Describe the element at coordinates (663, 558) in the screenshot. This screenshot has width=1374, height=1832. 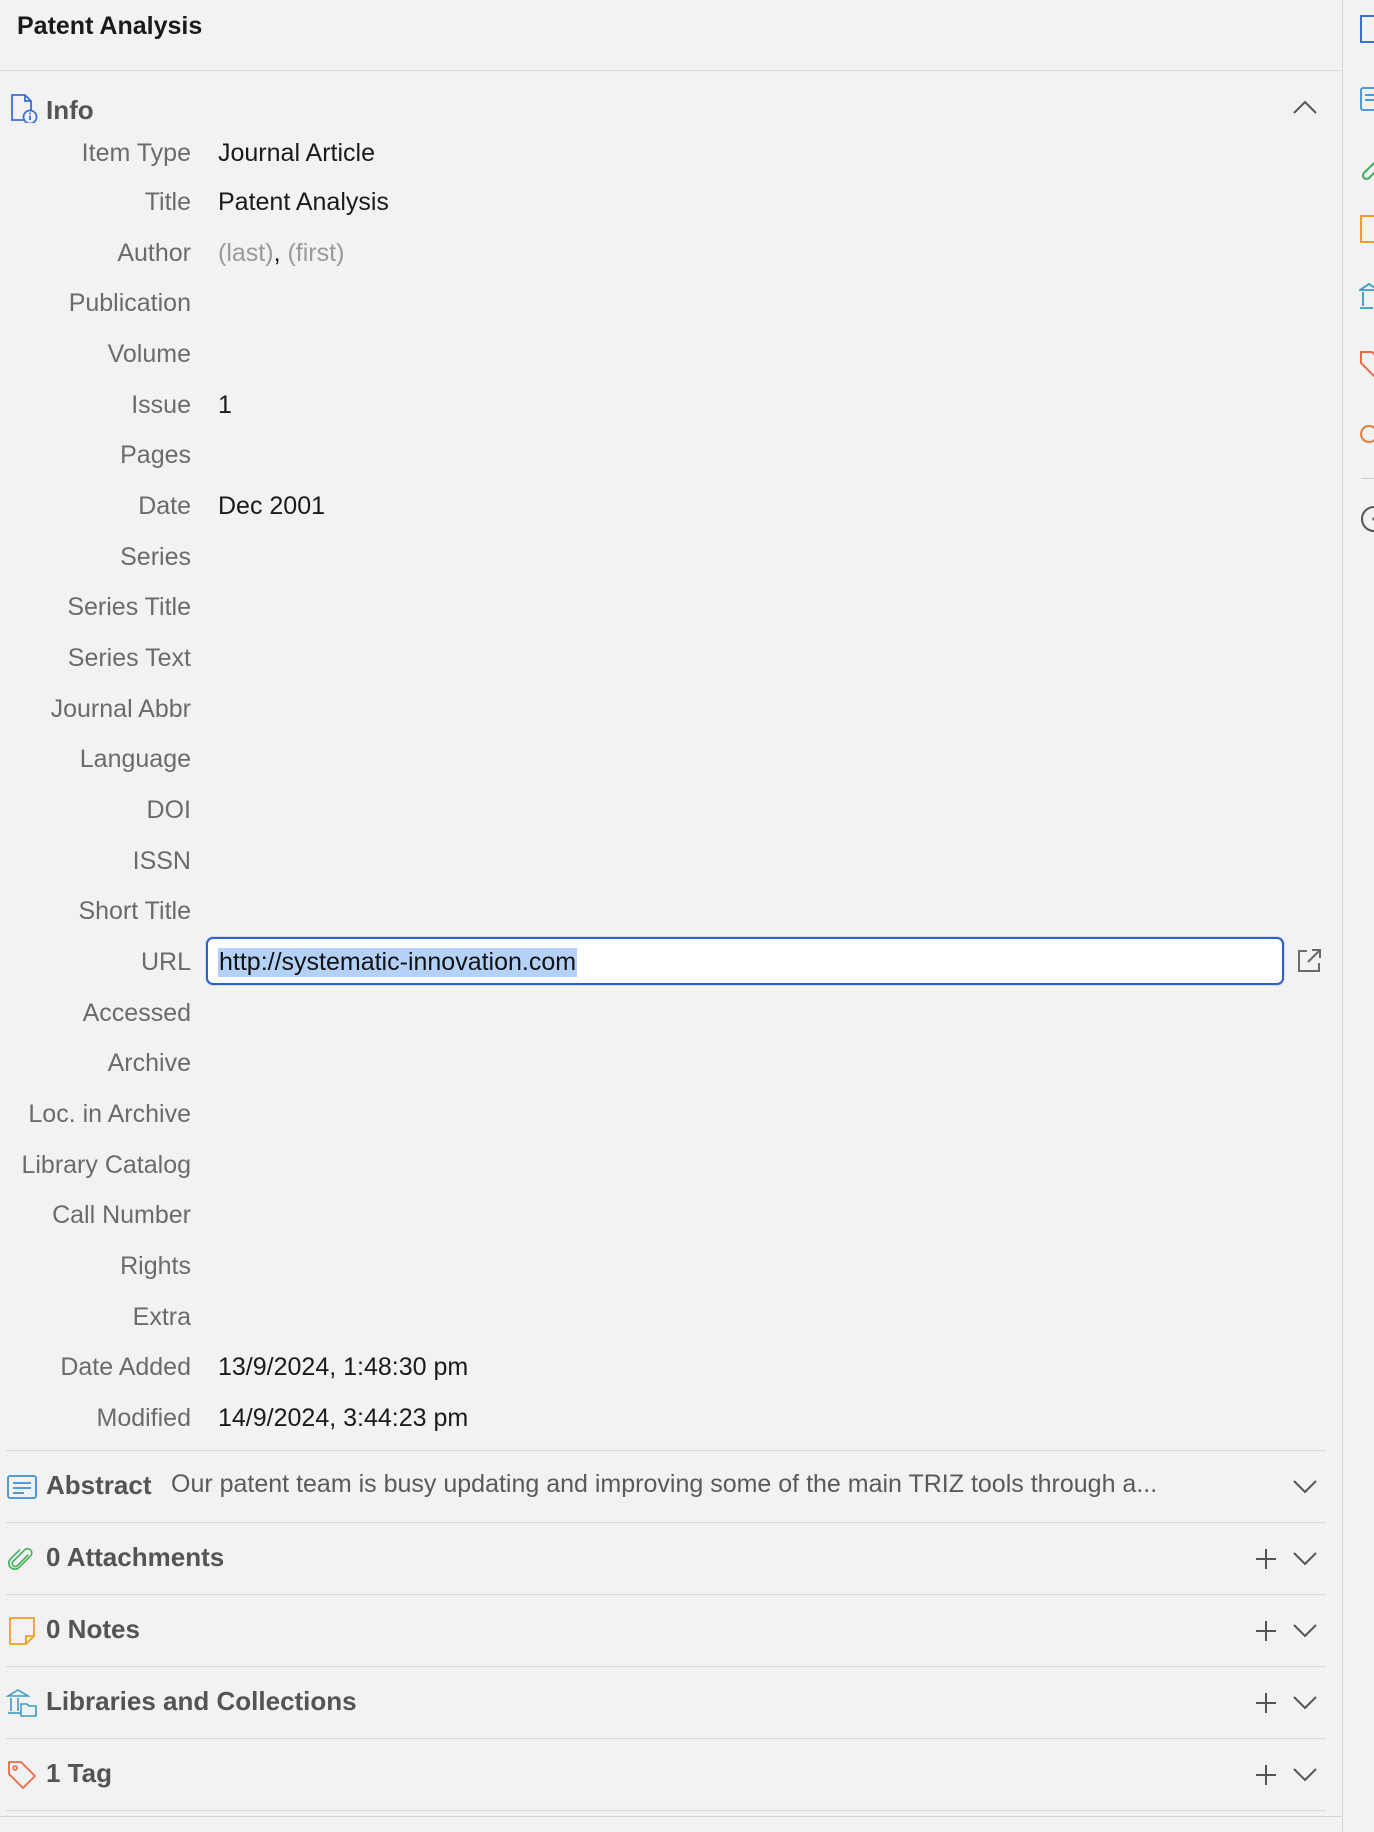
I see `field-series: Series` at that location.